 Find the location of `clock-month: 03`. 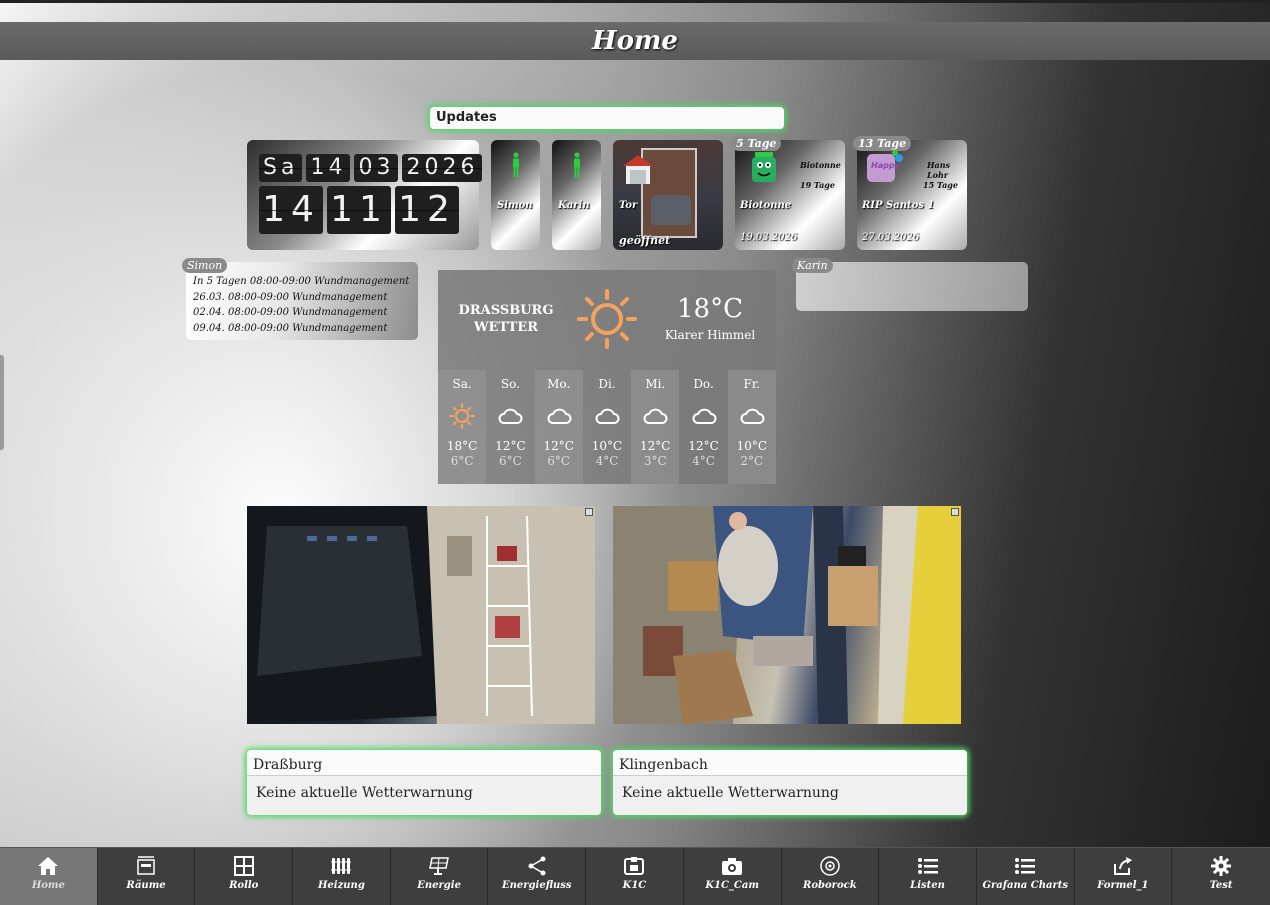

clock-month: 03 is located at coordinates (376, 168).